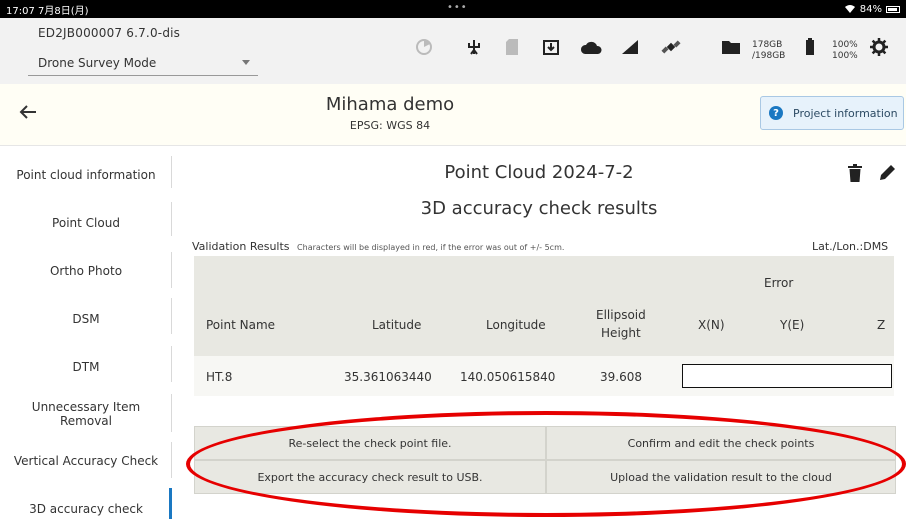 This screenshot has height=519, width=906. What do you see at coordinates (769, 56) in the screenshot?
I see `storage-total: /198GB` at bounding box center [769, 56].